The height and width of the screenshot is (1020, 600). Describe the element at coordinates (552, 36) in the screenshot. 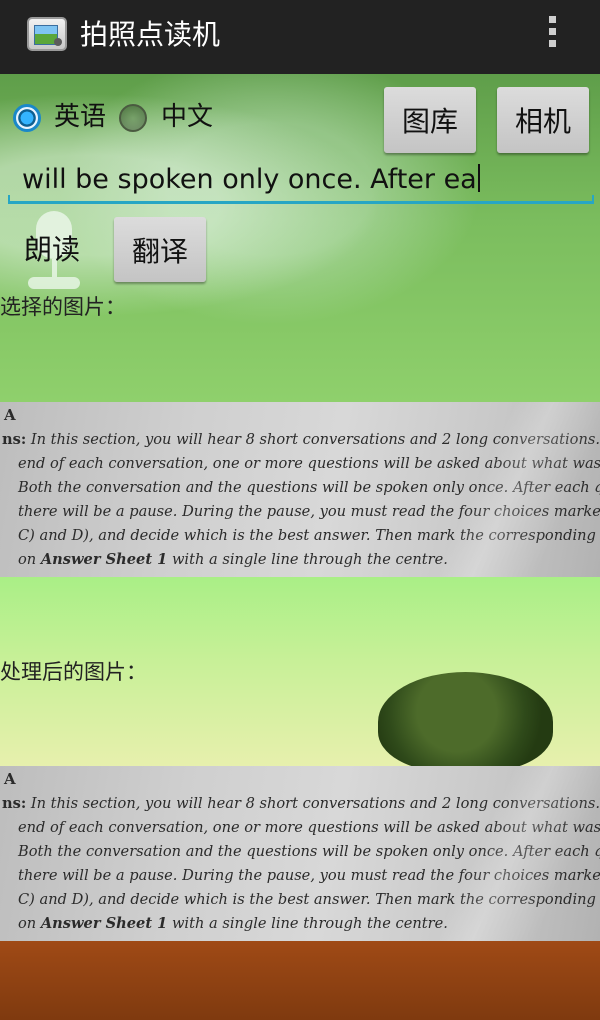

I see `overflow-menu-icon` at that location.